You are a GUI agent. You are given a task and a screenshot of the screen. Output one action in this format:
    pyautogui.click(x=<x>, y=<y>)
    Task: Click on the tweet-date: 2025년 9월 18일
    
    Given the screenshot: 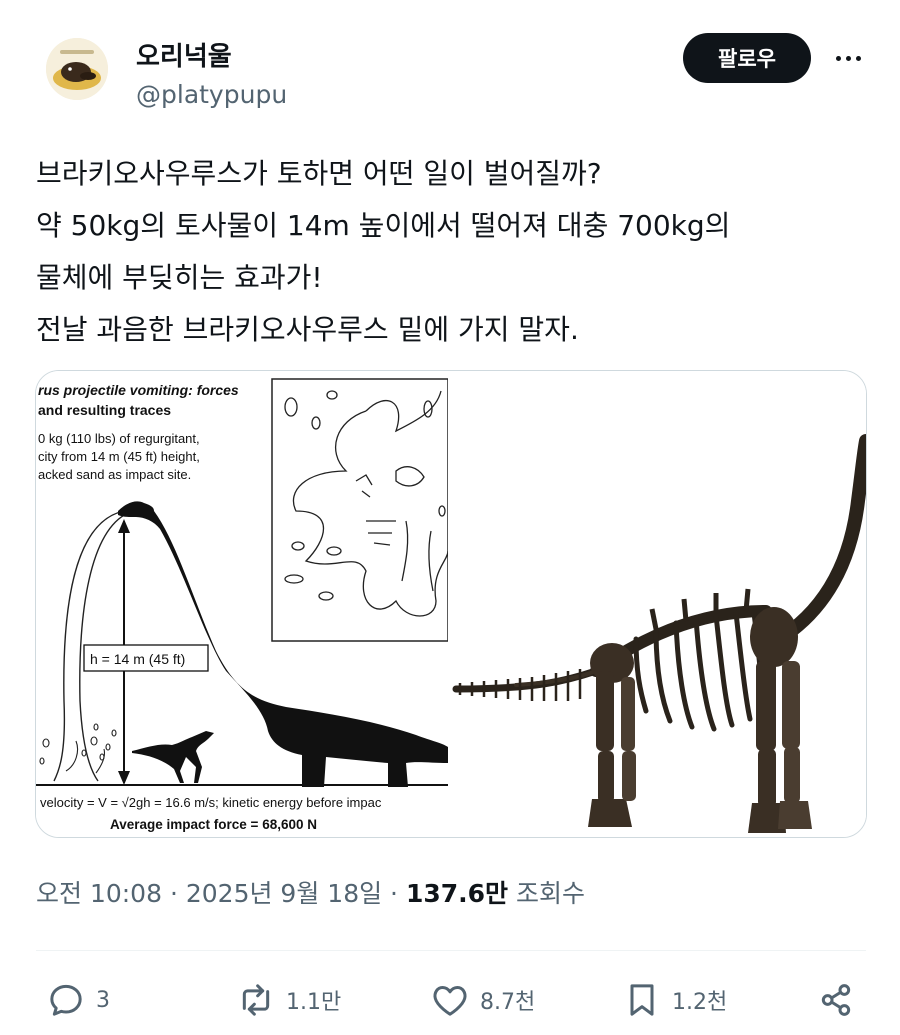 What is the action you would take?
    pyautogui.click(x=284, y=893)
    